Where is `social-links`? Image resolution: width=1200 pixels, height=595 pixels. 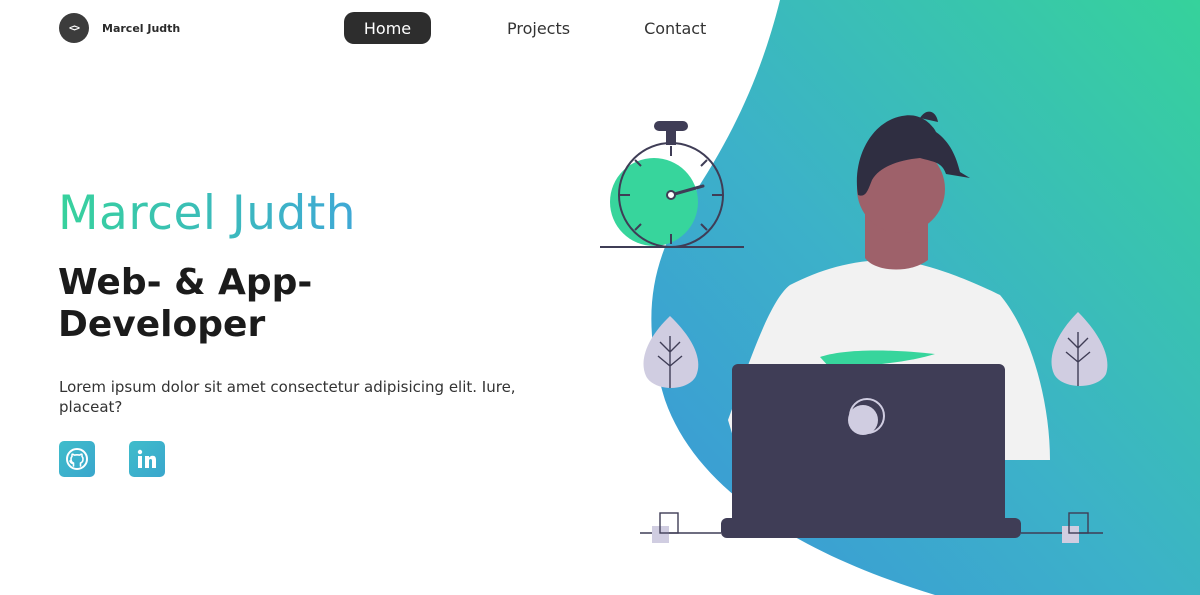 social-links is located at coordinates (112, 459).